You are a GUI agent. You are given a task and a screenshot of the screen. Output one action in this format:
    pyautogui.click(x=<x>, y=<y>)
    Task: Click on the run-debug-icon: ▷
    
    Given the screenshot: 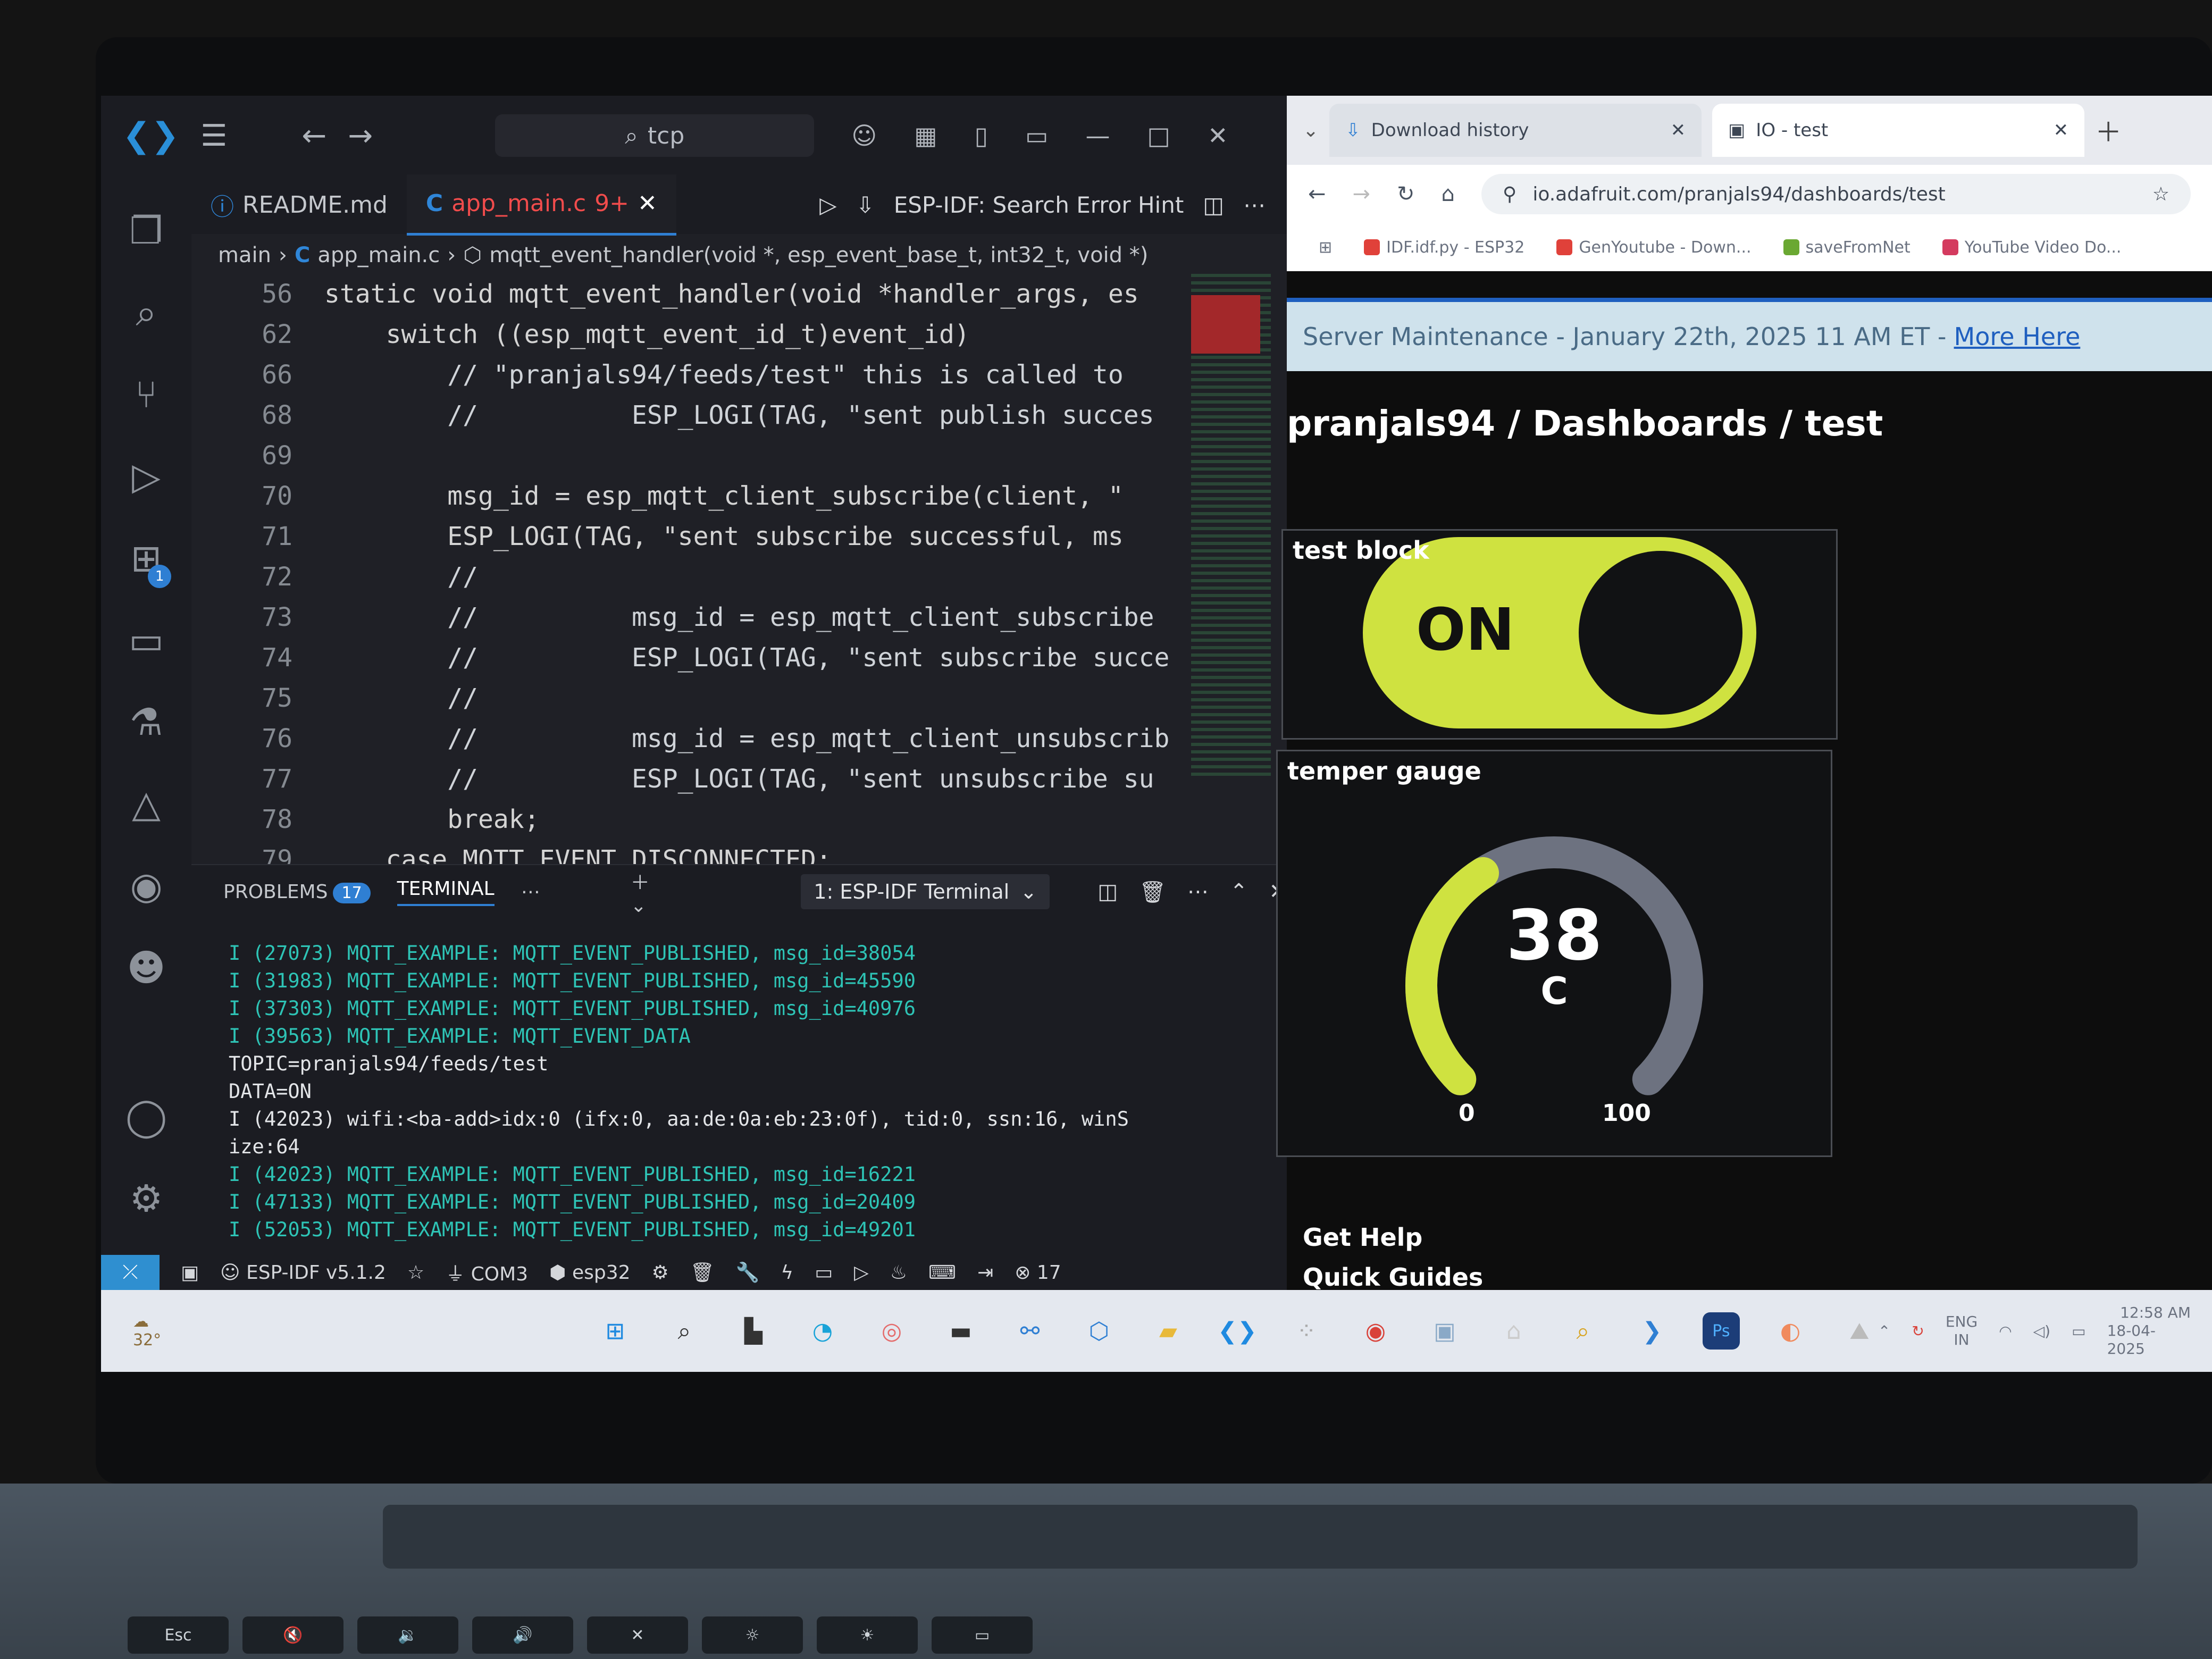 What is the action you would take?
    pyautogui.click(x=146, y=476)
    